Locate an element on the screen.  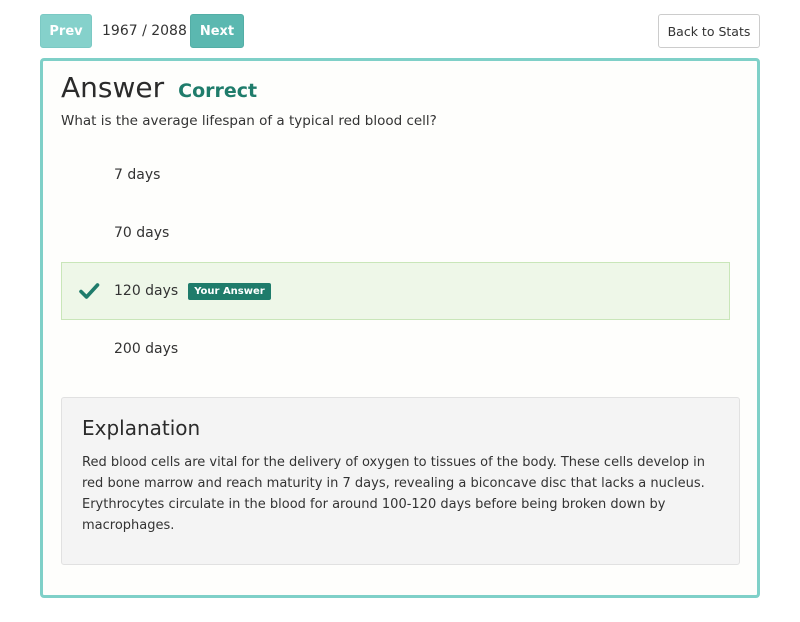
answer-option-2: 70 days is located at coordinates (395, 233).